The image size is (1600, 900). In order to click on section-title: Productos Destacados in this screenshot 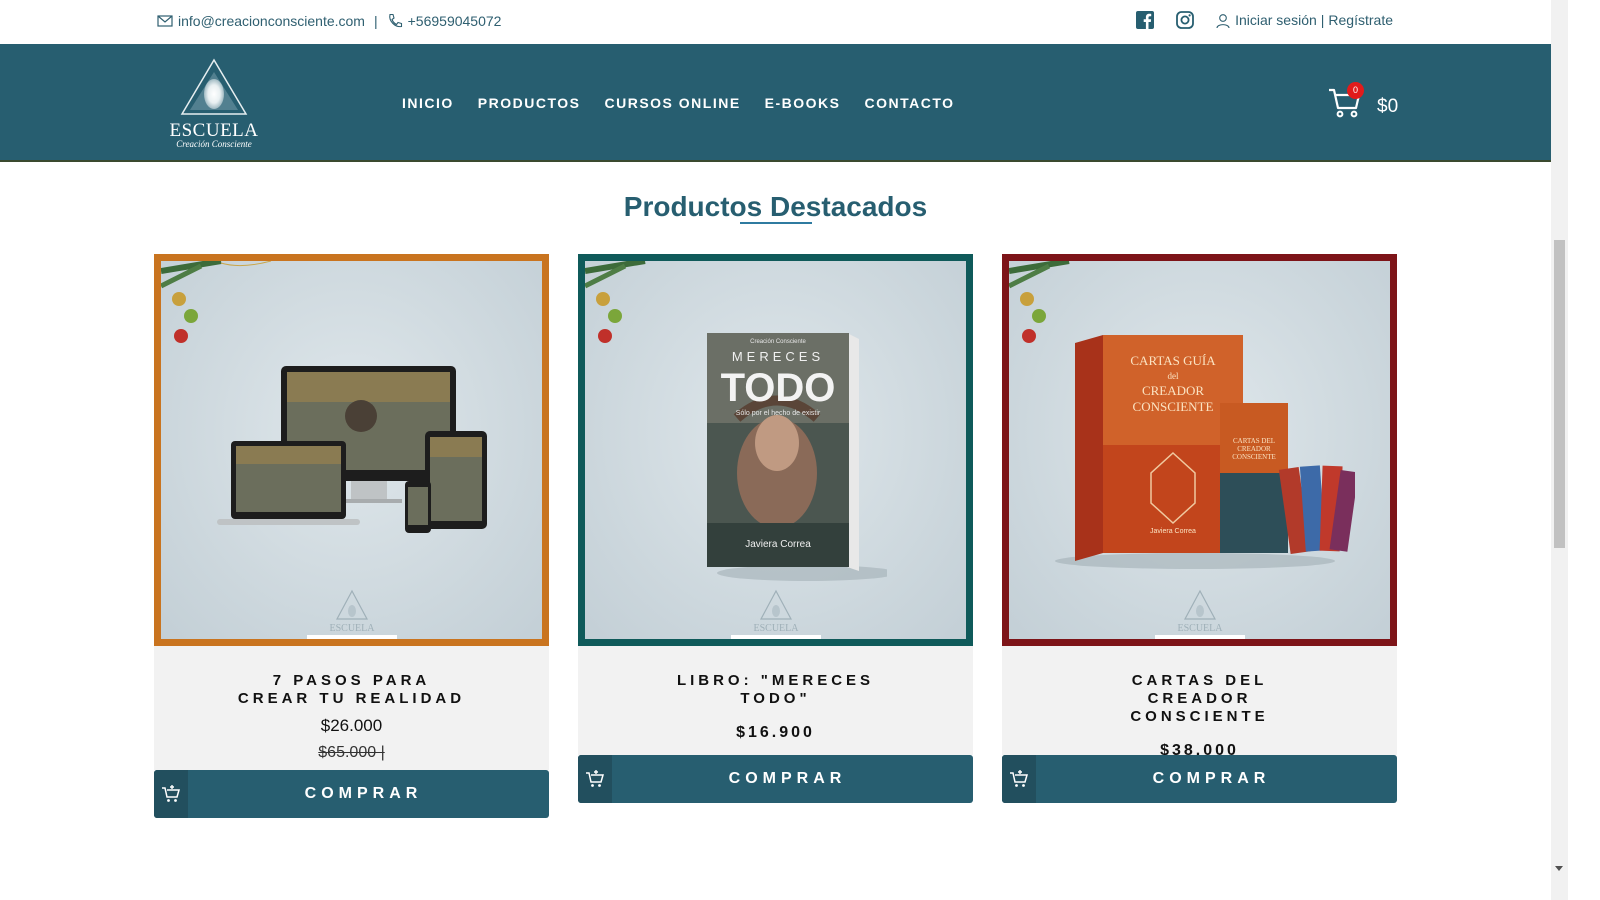, I will do `click(775, 206)`.